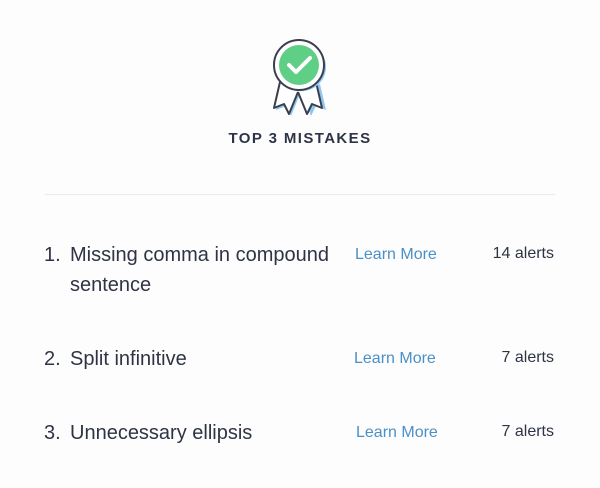  Describe the element at coordinates (52, 433) in the screenshot. I see `mistake-index: 3.` at that location.